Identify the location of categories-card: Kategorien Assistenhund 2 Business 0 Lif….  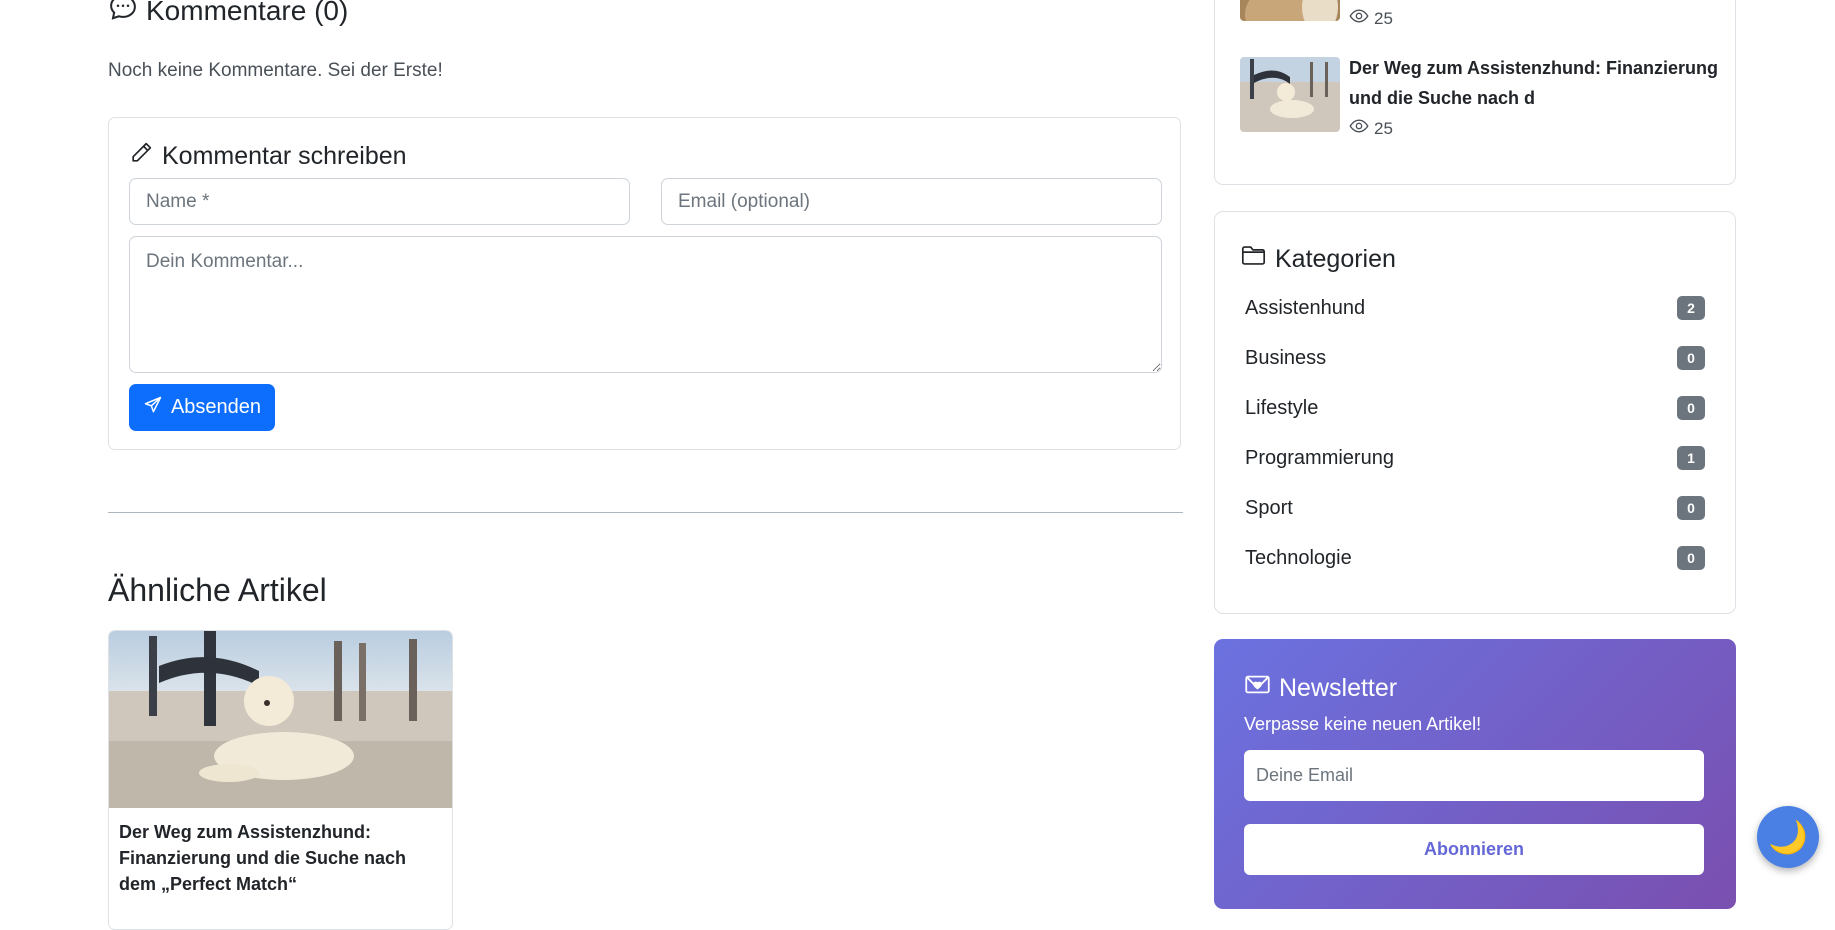
(1475, 412).